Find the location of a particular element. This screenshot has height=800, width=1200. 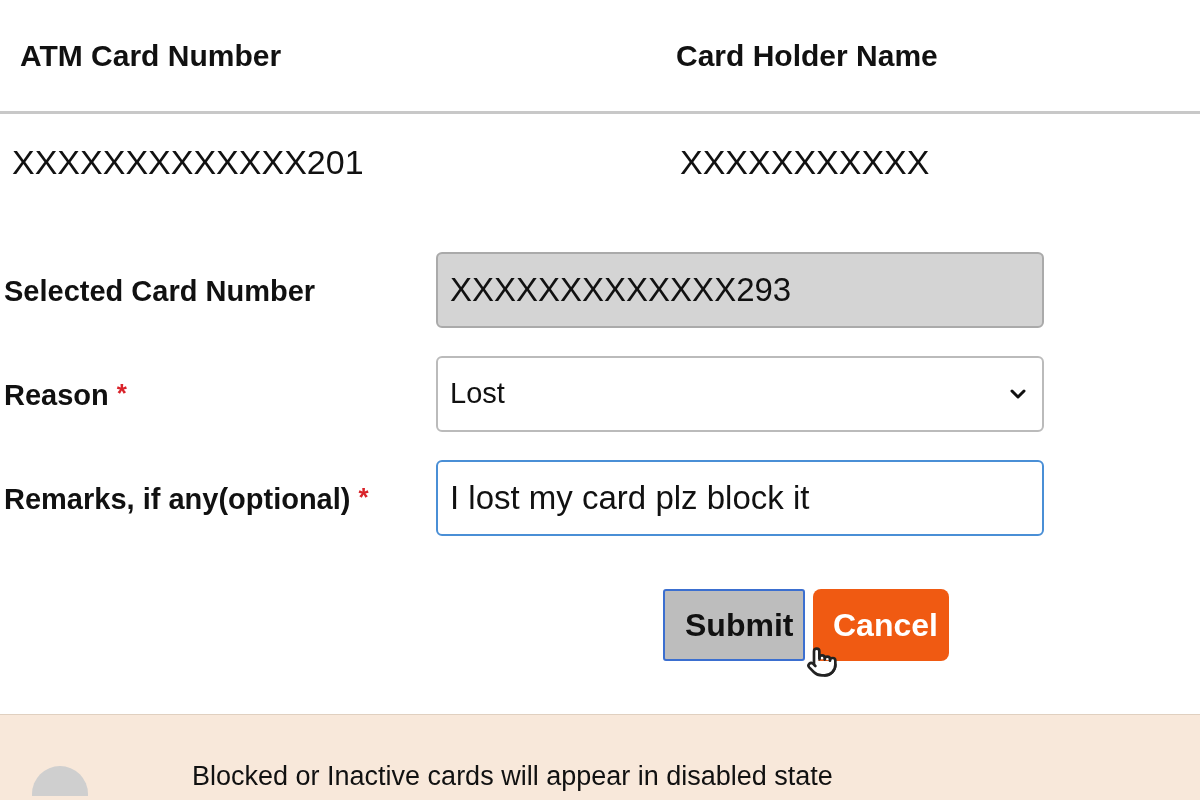

field-label: Remarks, if any(optional) is located at coordinates (177, 499).